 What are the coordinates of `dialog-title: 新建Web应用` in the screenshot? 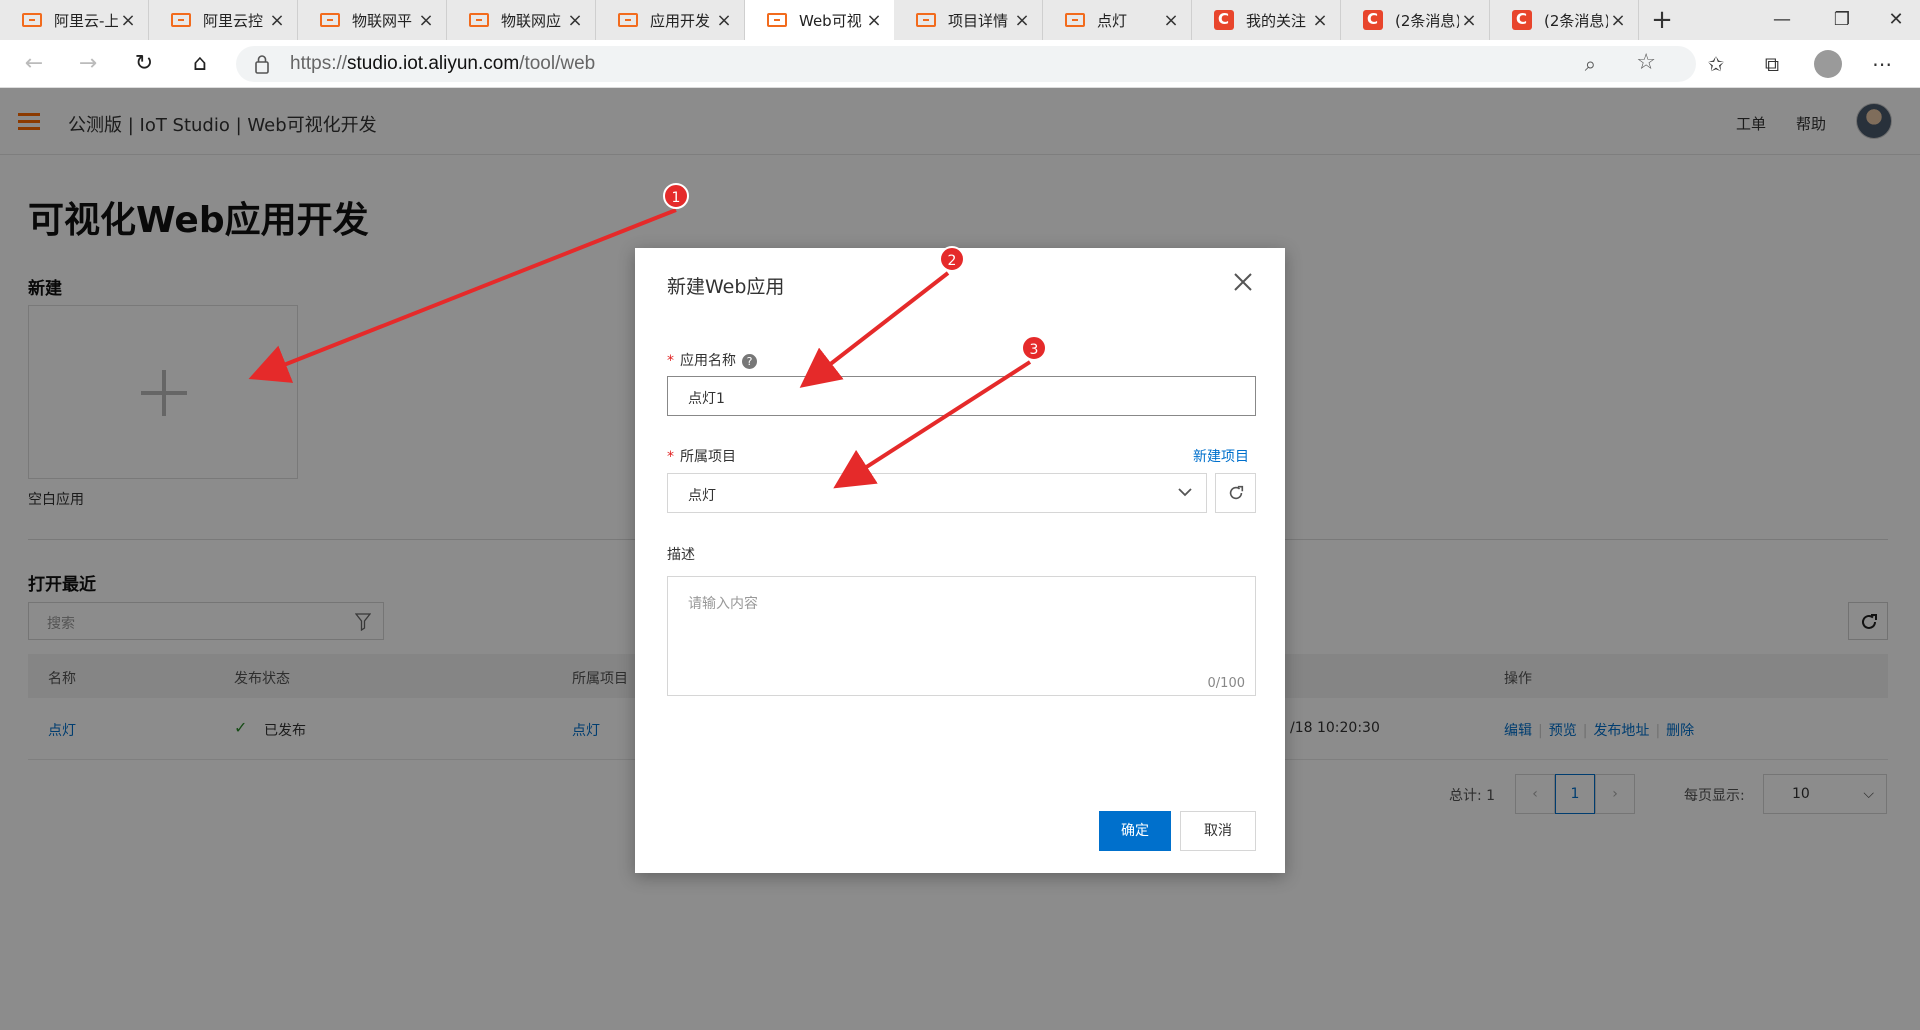 It's located at (726, 287).